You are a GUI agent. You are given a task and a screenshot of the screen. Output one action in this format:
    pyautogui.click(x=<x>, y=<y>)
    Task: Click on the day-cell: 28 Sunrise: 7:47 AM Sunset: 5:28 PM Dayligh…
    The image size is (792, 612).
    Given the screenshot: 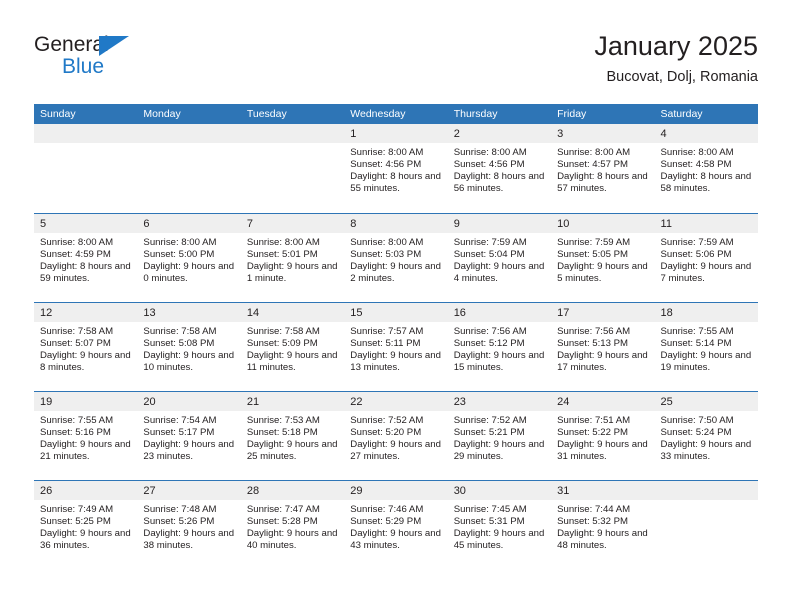 What is the action you would take?
    pyautogui.click(x=292, y=525)
    